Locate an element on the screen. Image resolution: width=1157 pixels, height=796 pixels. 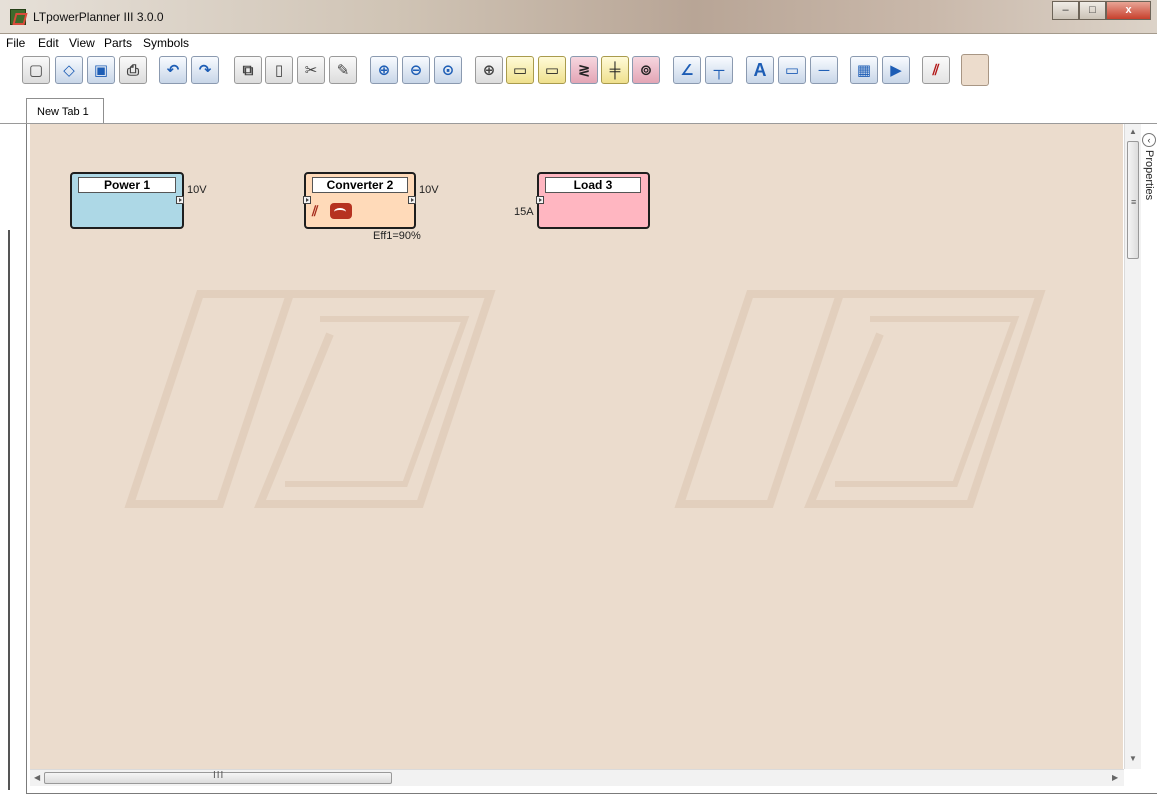
converter-input-port is located at coordinates (307, 200).